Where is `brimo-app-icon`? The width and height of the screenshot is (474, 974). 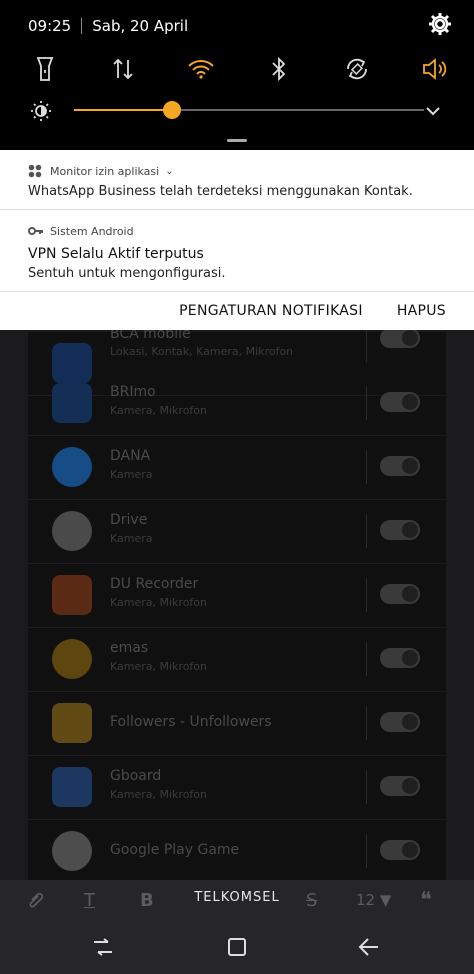
brimo-app-icon is located at coordinates (72, 403).